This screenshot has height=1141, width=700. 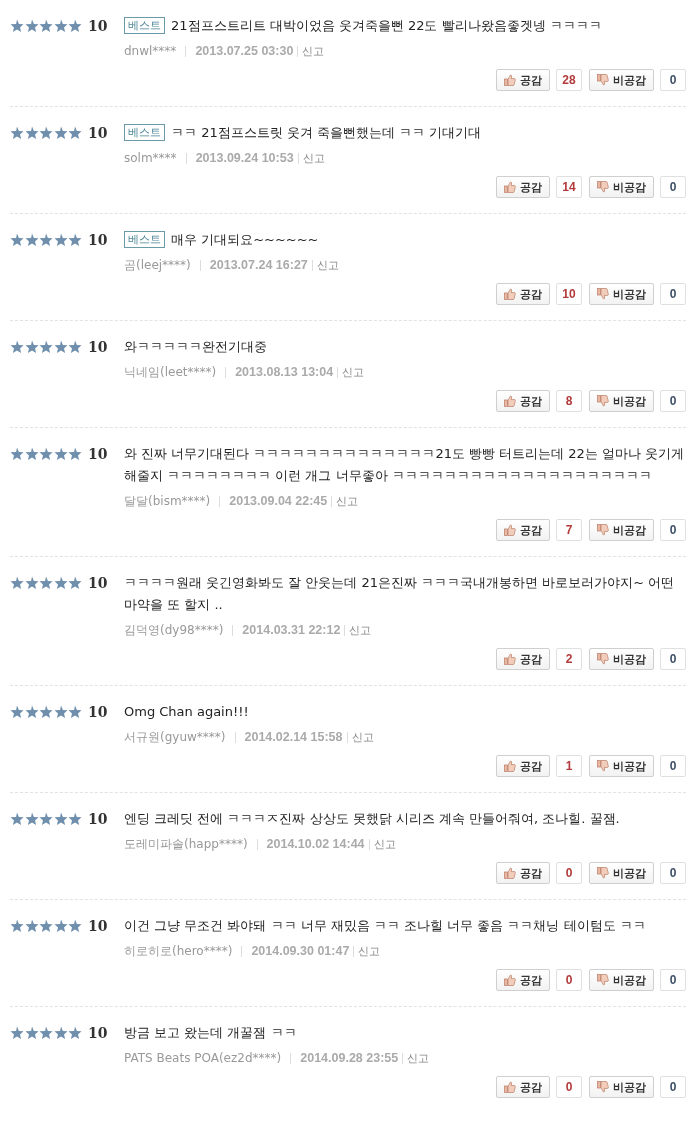 What do you see at coordinates (245, 239) in the screenshot?
I see `review-text: 매우 기대되요~~~~~~` at bounding box center [245, 239].